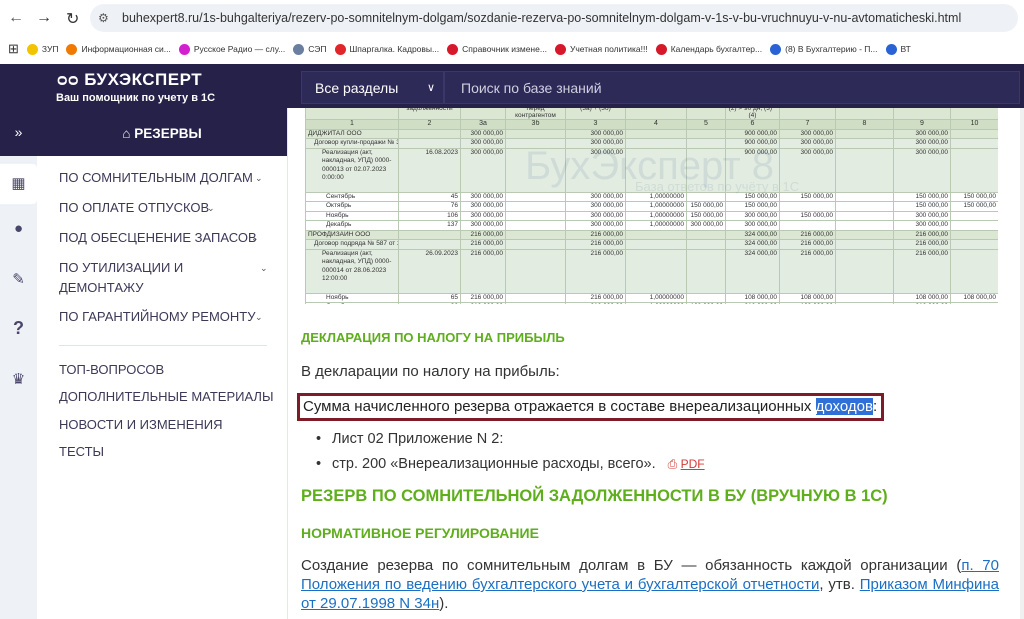 The height and width of the screenshot is (619, 1024). What do you see at coordinates (18, 379) in the screenshot?
I see `crown-icon: ♛` at bounding box center [18, 379].